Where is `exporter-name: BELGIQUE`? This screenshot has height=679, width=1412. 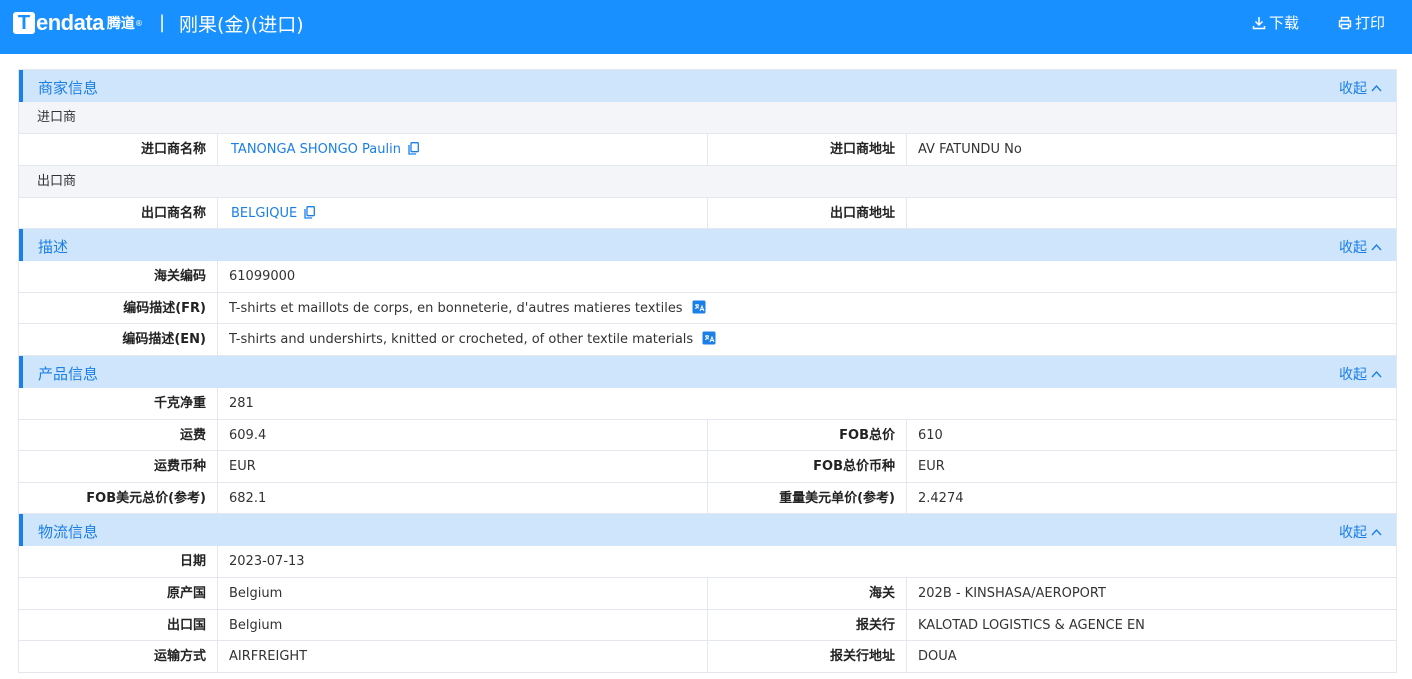
exporter-name: BELGIQUE is located at coordinates (264, 213).